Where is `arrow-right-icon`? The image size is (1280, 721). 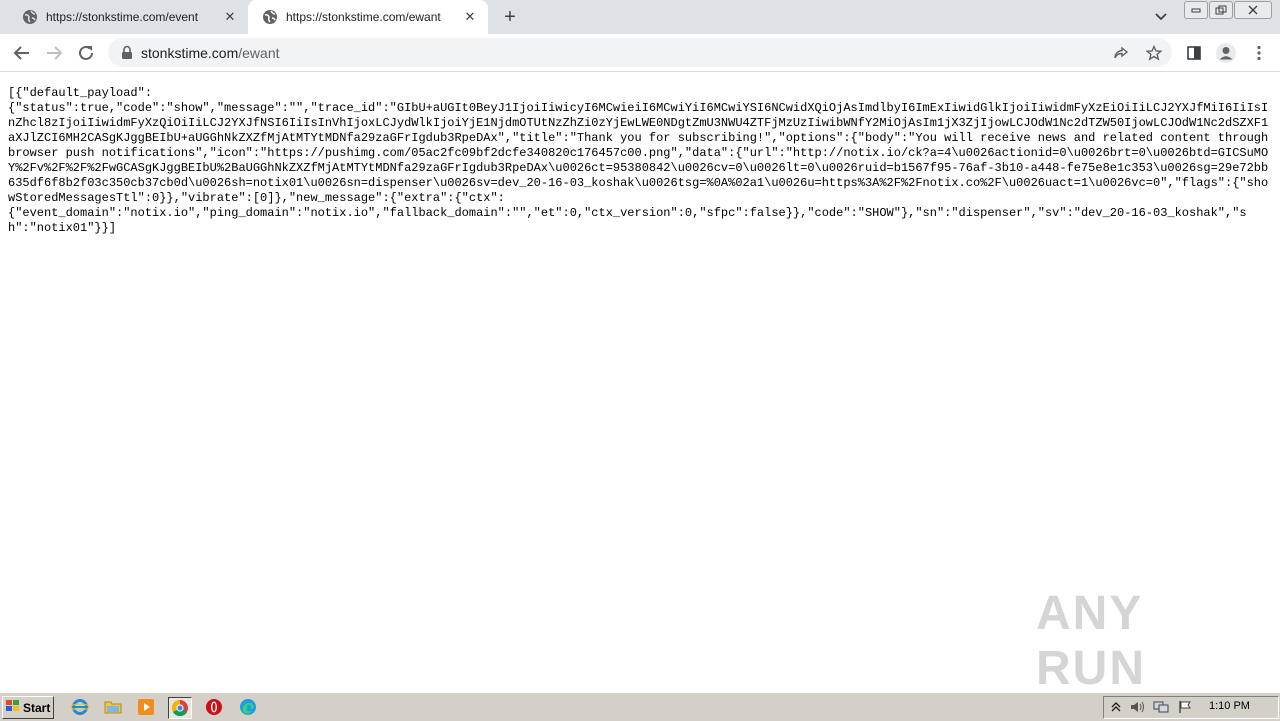
arrow-right-icon is located at coordinates (54, 53).